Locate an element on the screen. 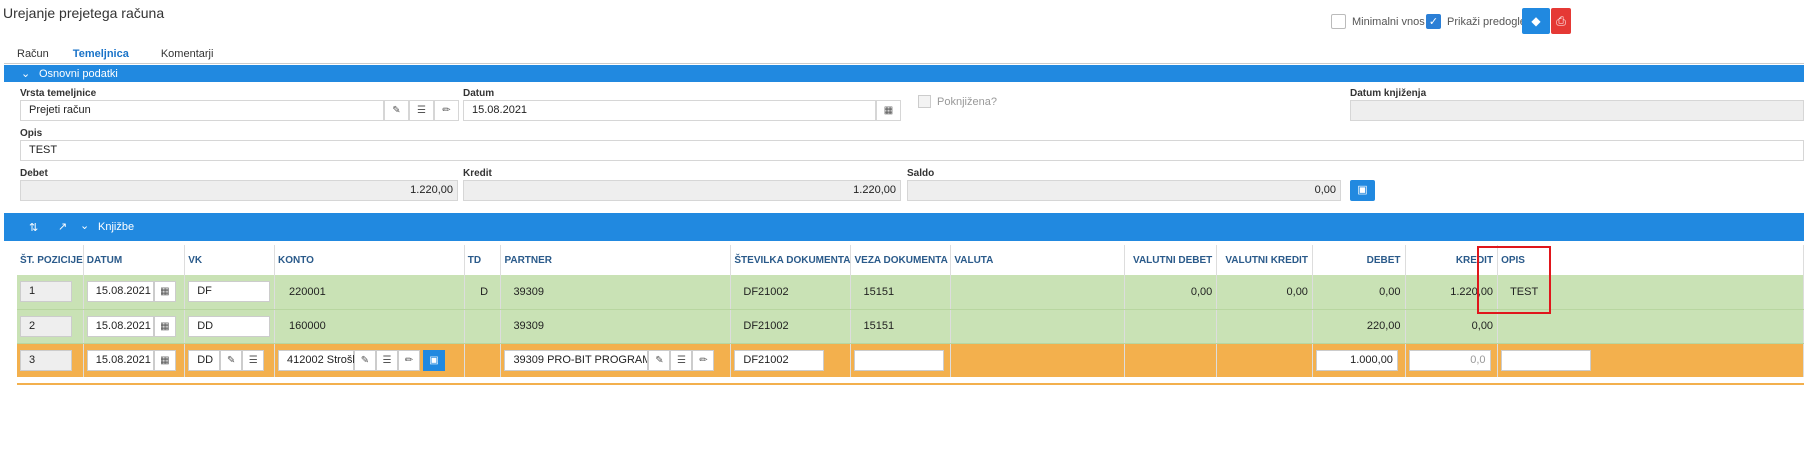 This screenshot has height=459, width=1804. currency-credit-cell is located at coordinates (1264, 360).